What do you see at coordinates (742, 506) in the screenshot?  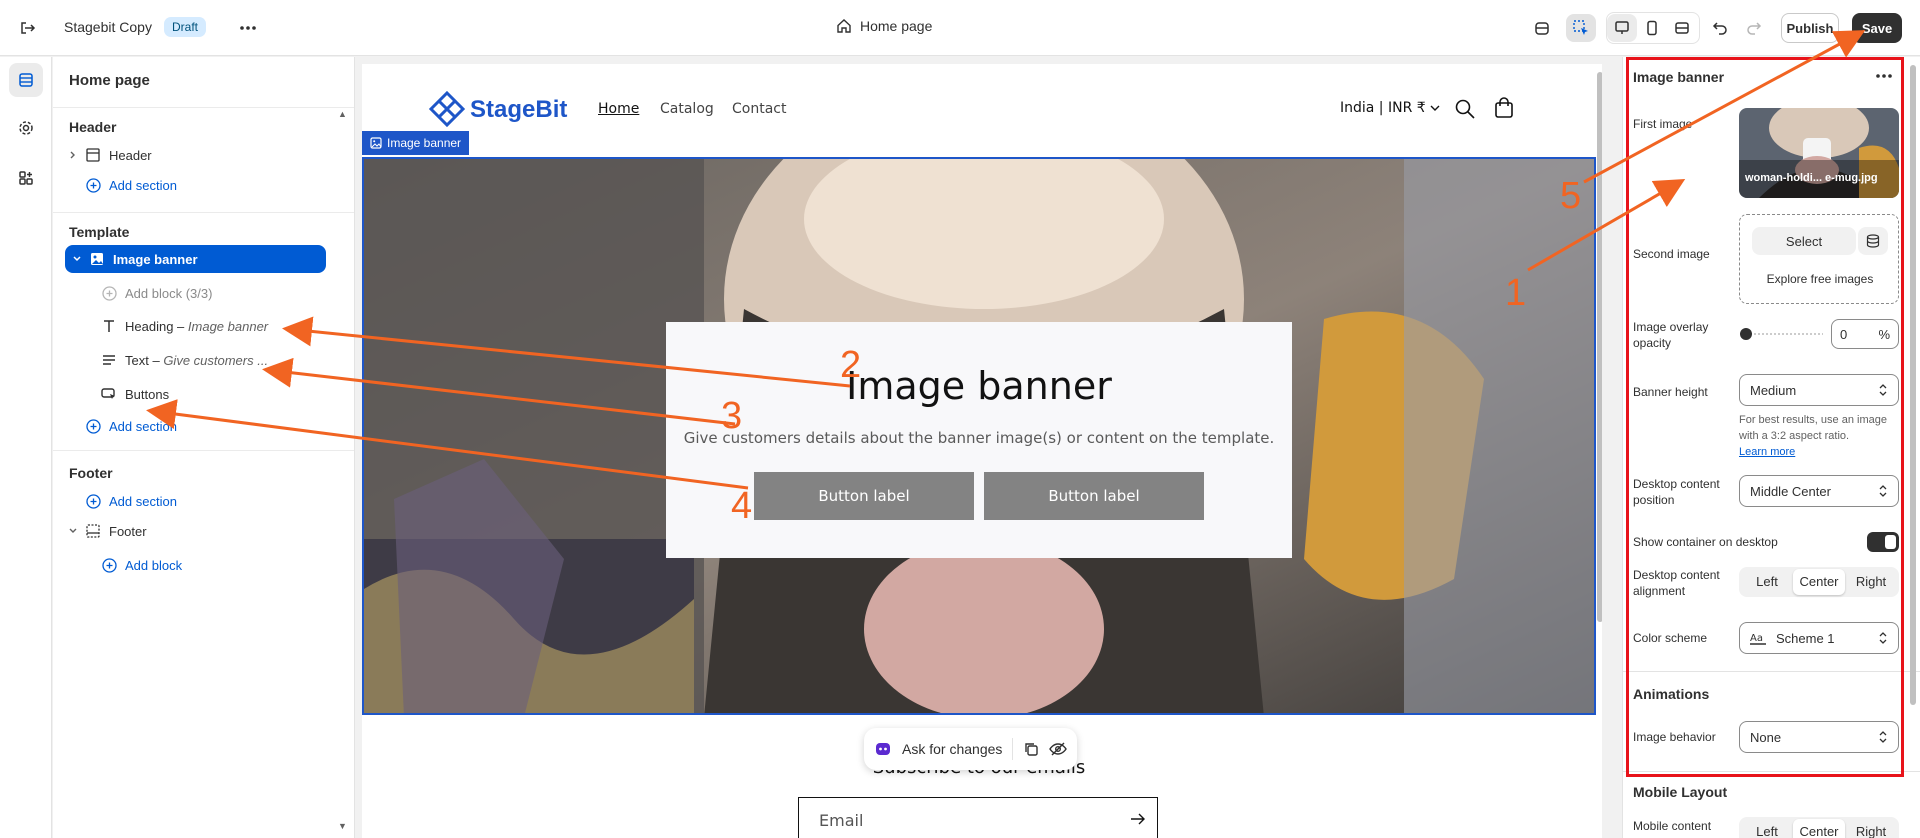 I see `annotation-number-4: 4` at bounding box center [742, 506].